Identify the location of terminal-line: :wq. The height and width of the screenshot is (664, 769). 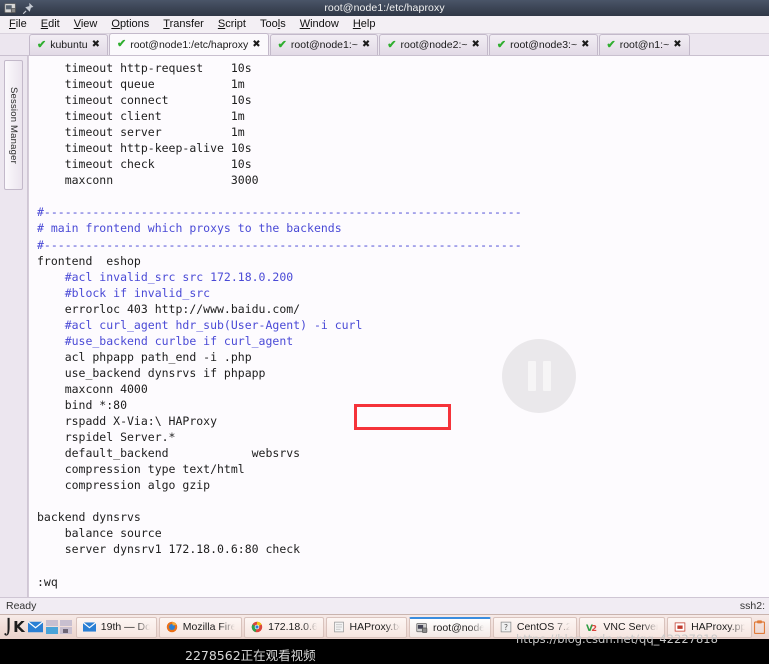
(47, 581).